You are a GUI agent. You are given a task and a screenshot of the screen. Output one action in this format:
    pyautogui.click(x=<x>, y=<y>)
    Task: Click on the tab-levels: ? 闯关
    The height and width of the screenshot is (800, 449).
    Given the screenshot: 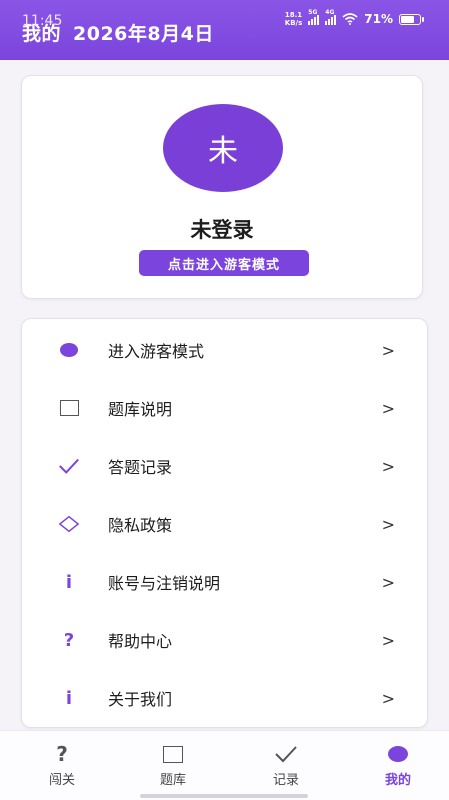 What is the action you would take?
    pyautogui.click(x=62, y=762)
    